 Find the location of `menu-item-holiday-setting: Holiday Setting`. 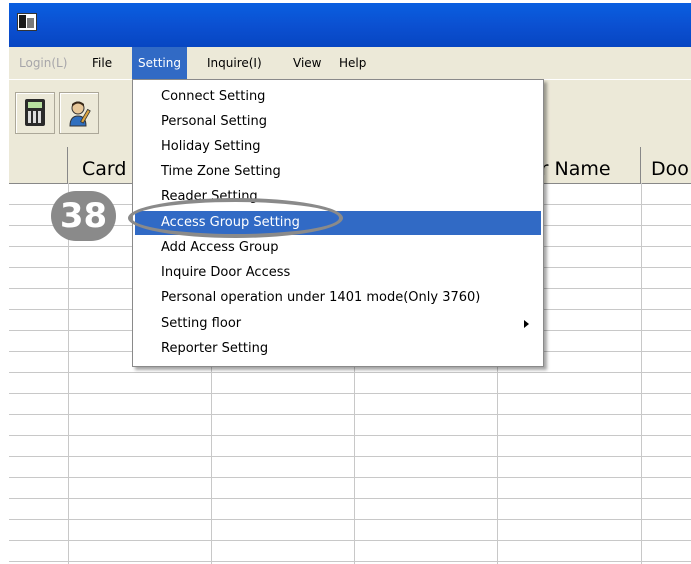

menu-item-holiday-setting: Holiday Setting is located at coordinates (338, 147).